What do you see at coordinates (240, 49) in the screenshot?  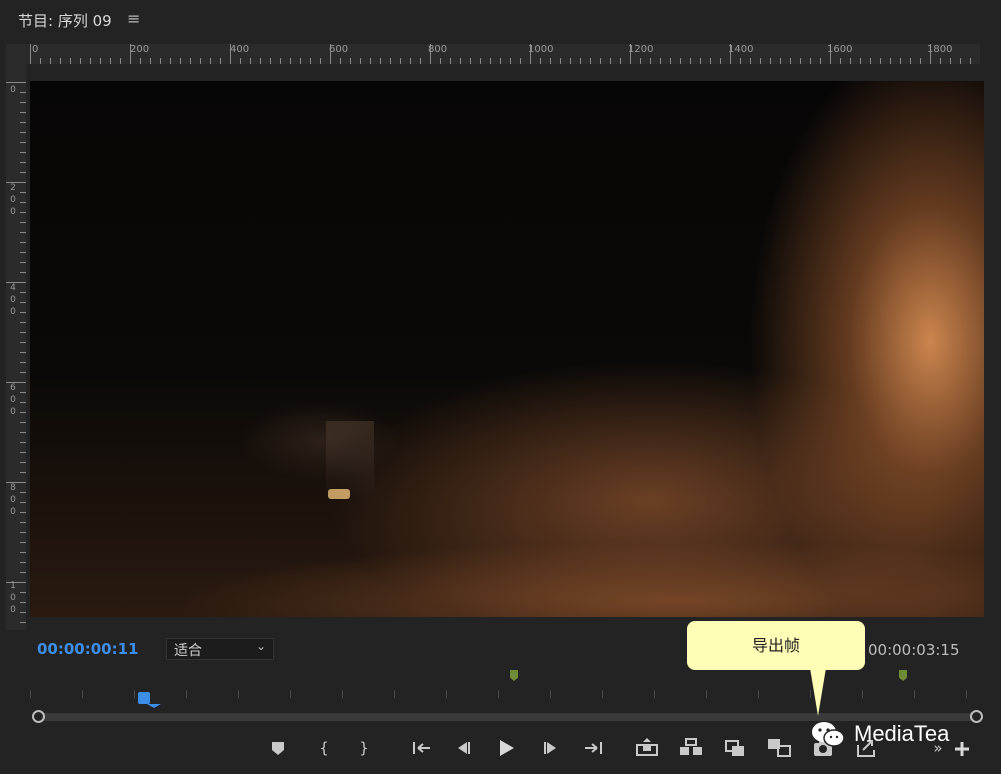 I see `ruler-label: 400` at bounding box center [240, 49].